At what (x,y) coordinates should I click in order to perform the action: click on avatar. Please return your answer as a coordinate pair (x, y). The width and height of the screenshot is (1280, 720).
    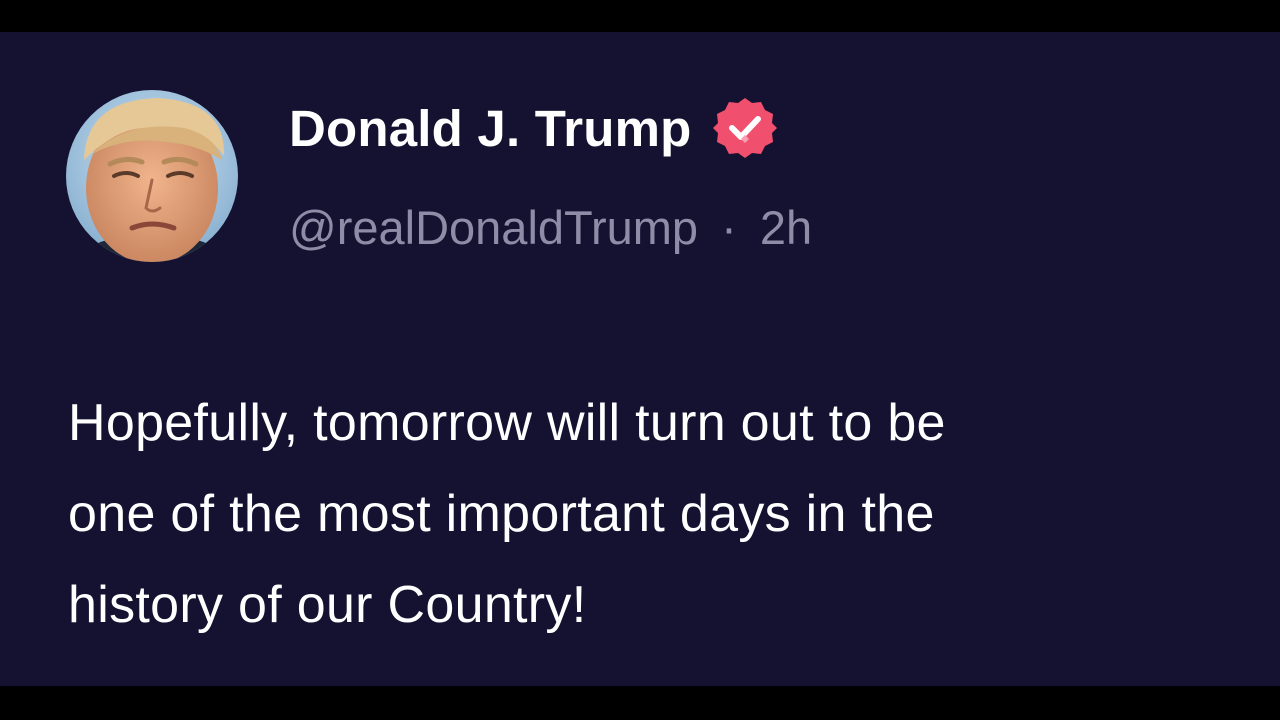
    Looking at the image, I should click on (152, 176).